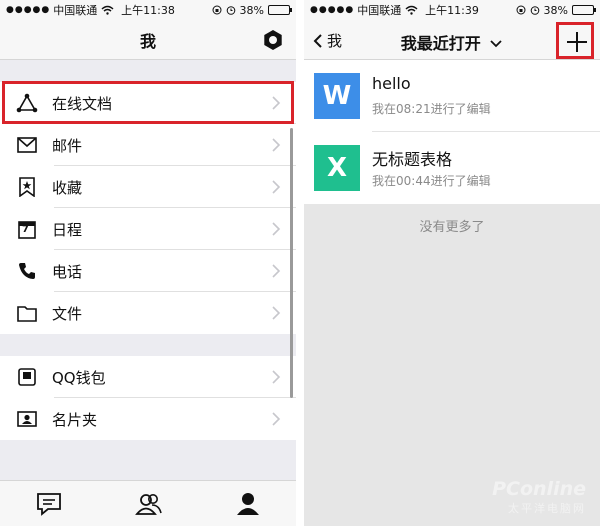  I want to click on page-title-dropdown: 我最近打开, so click(452, 42).